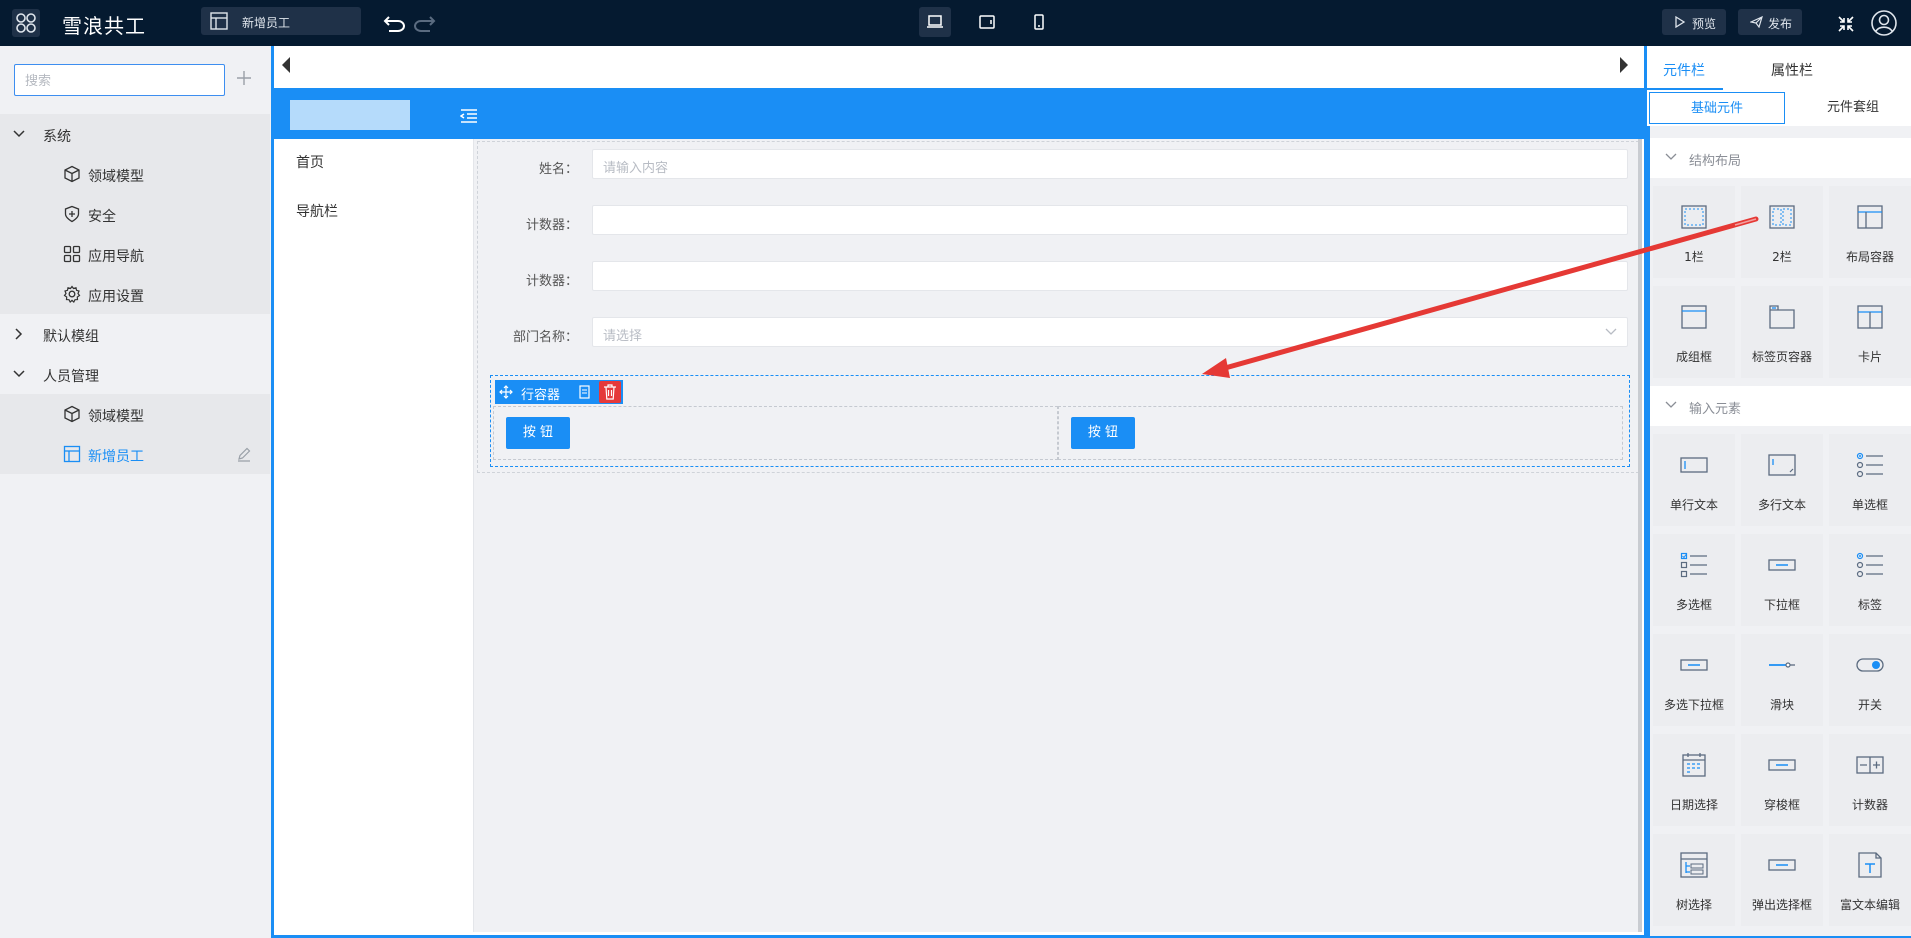 This screenshot has height=938, width=1911. I want to click on copy-icon, so click(584, 392).